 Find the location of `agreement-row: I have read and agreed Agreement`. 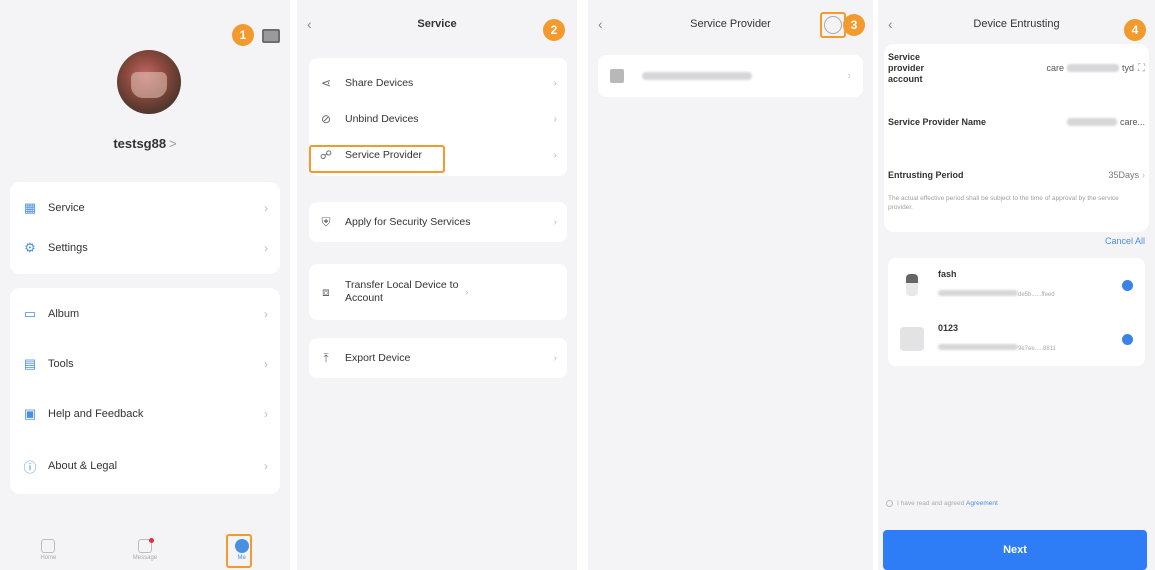

agreement-row: I have read and agreed Agreement is located at coordinates (942, 503).